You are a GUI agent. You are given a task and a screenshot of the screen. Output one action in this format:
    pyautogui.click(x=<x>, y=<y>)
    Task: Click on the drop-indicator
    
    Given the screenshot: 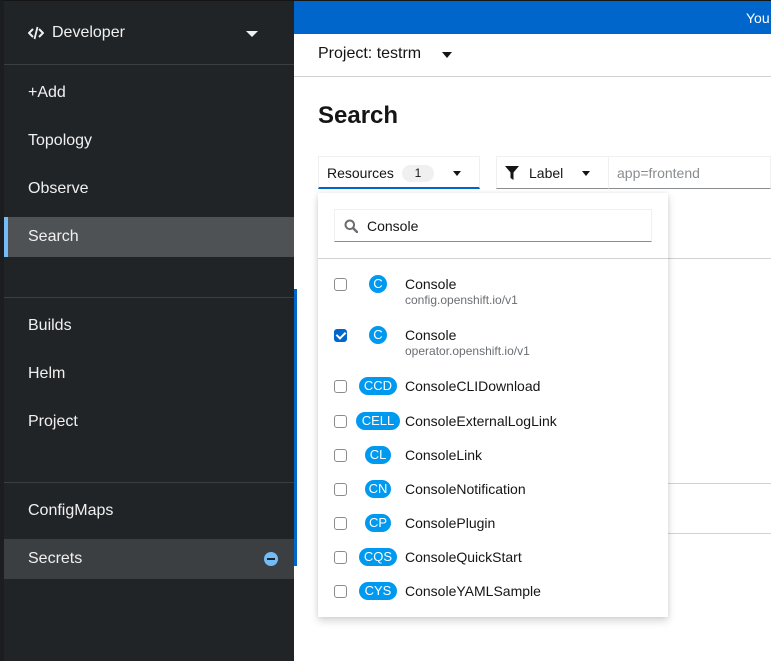 What is the action you would take?
    pyautogui.click(x=295, y=427)
    